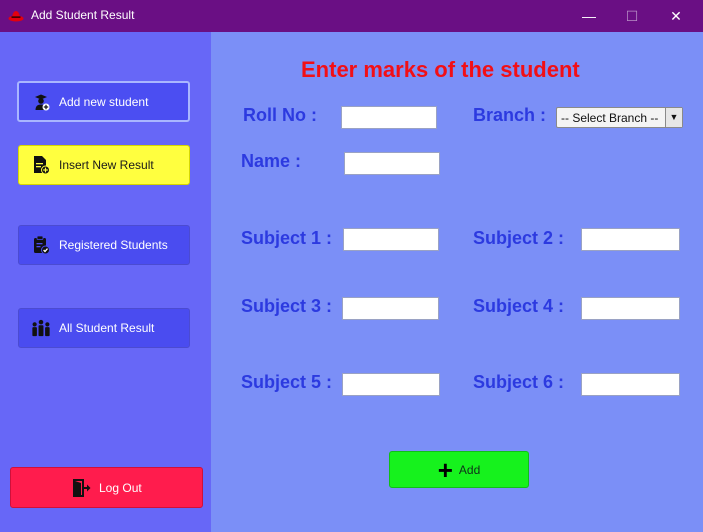  What do you see at coordinates (113, 245) in the screenshot?
I see `sidebar-item-label: Registered Students` at bounding box center [113, 245].